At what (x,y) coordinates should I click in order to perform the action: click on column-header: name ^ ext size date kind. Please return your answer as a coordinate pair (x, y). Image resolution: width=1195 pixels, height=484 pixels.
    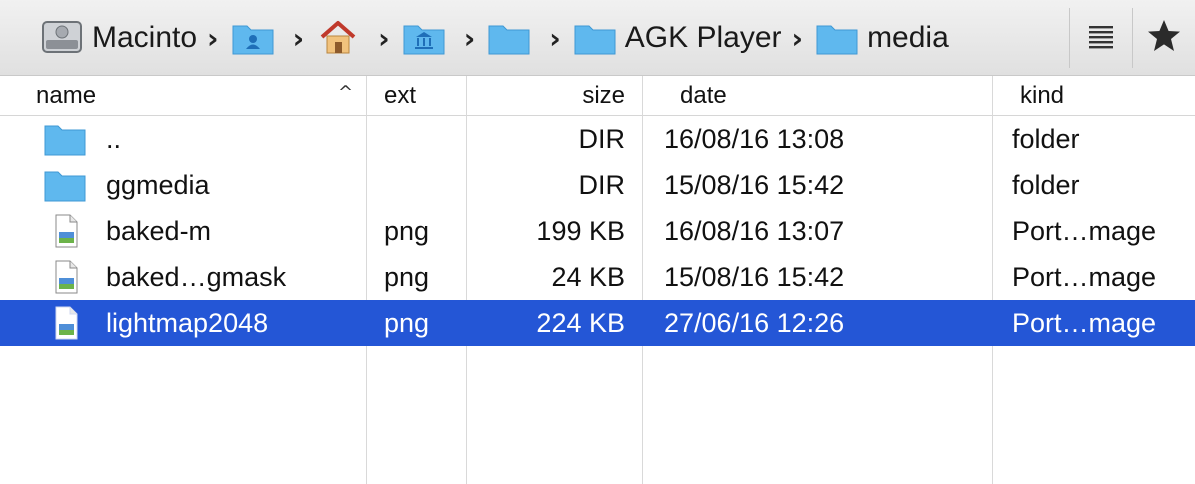
    Looking at the image, I should click on (597, 96).